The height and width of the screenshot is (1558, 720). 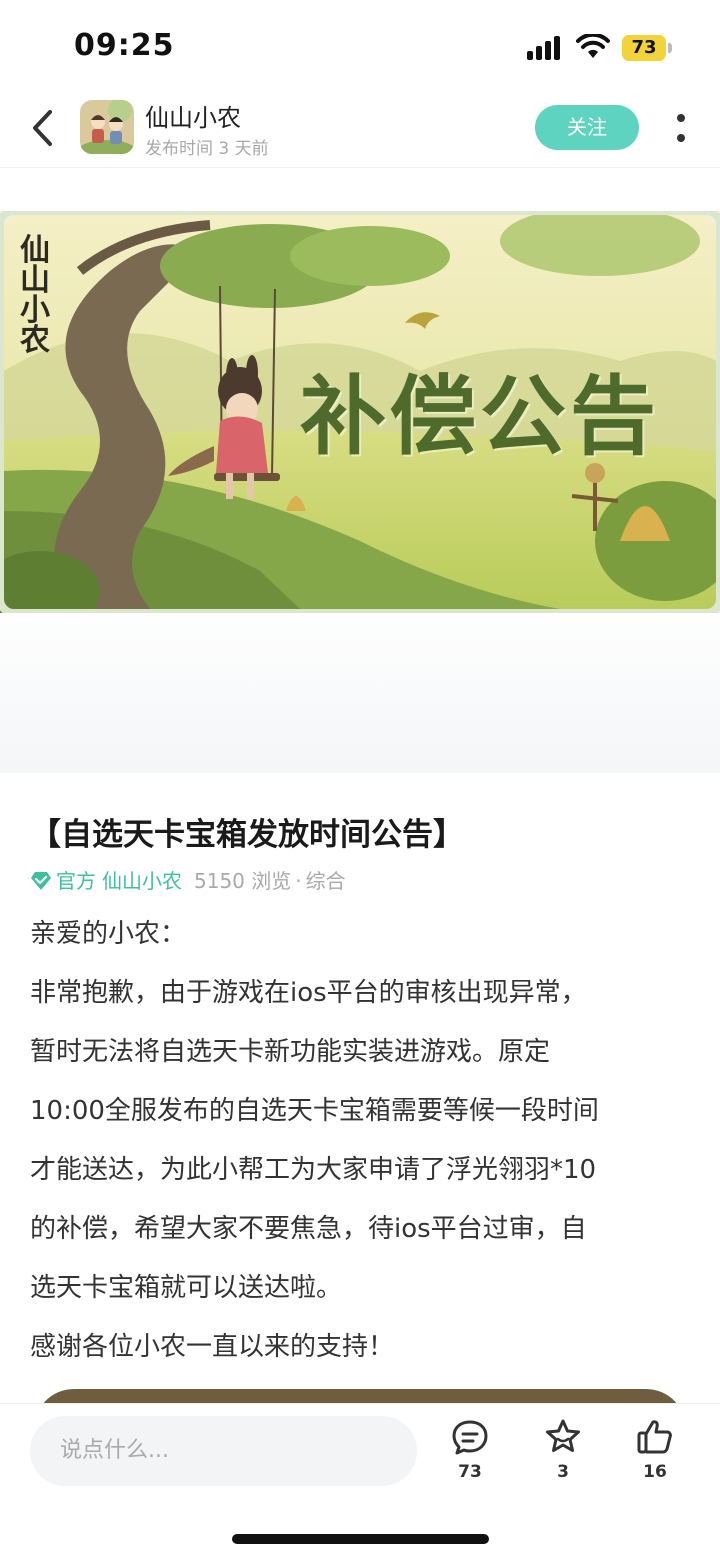 I want to click on body-line: 非常抱歉，由于游戏在ios平台的审核出现异常，, so click(x=308, y=993).